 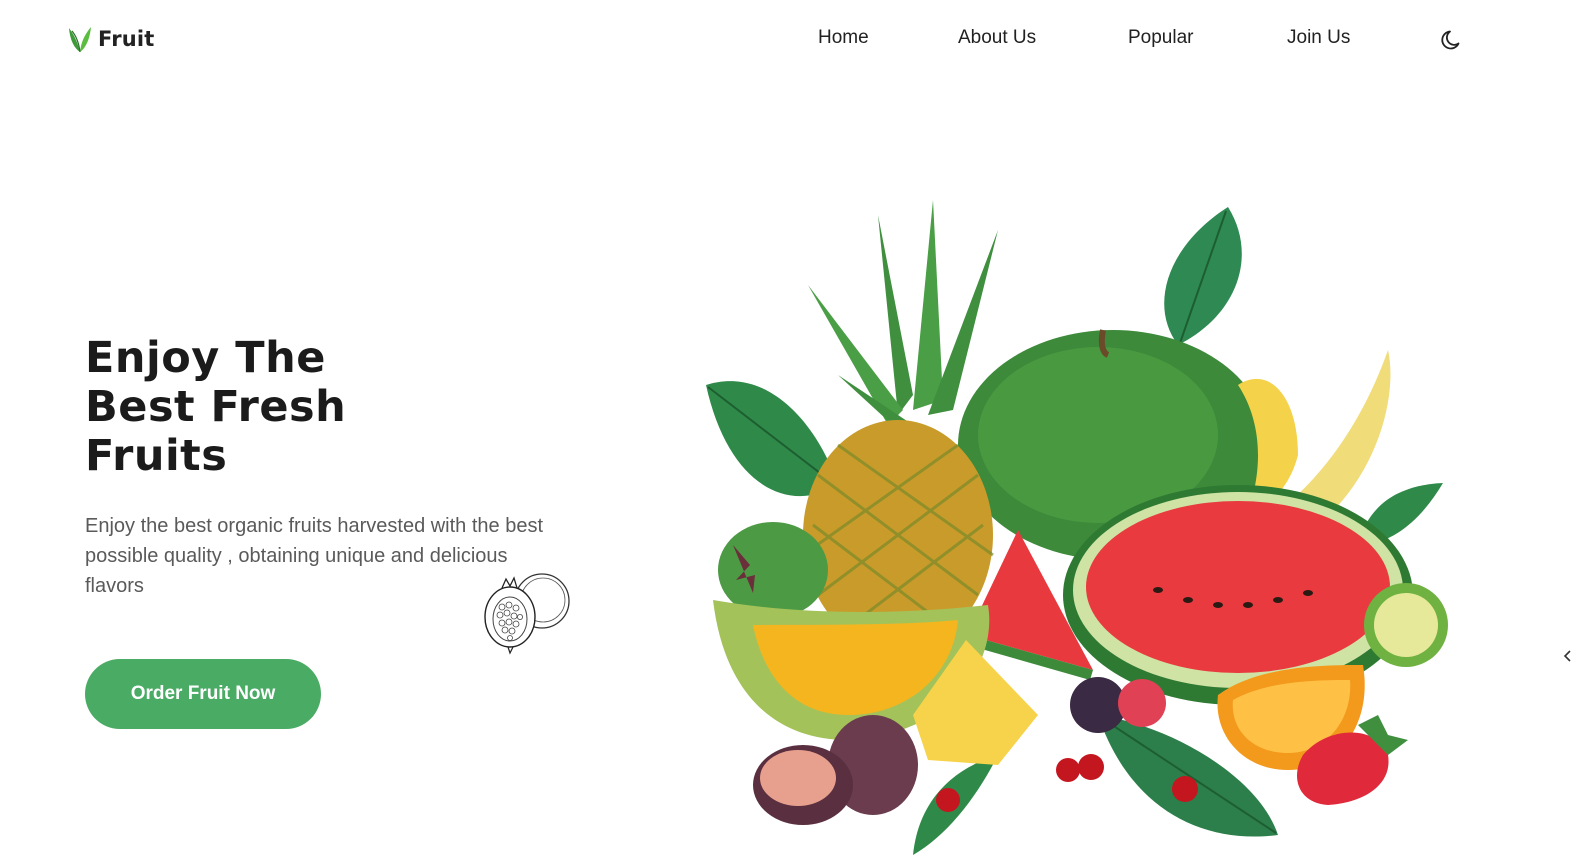 I want to click on main-nav: Home About Us Popular Join Us, so click(x=786, y=39).